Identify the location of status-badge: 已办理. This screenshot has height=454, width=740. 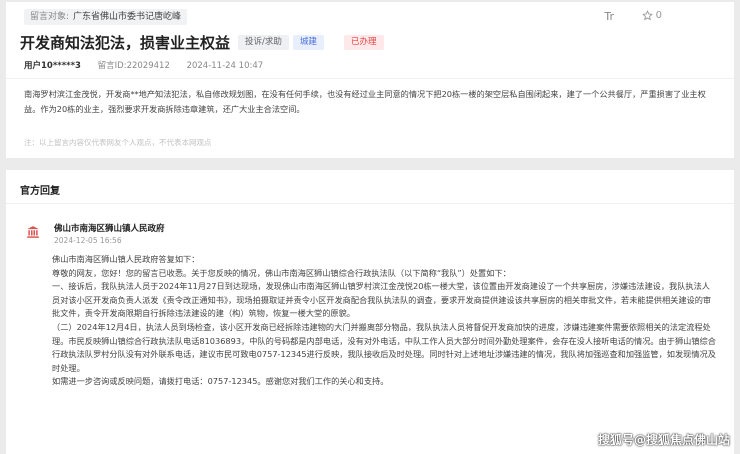
(364, 42).